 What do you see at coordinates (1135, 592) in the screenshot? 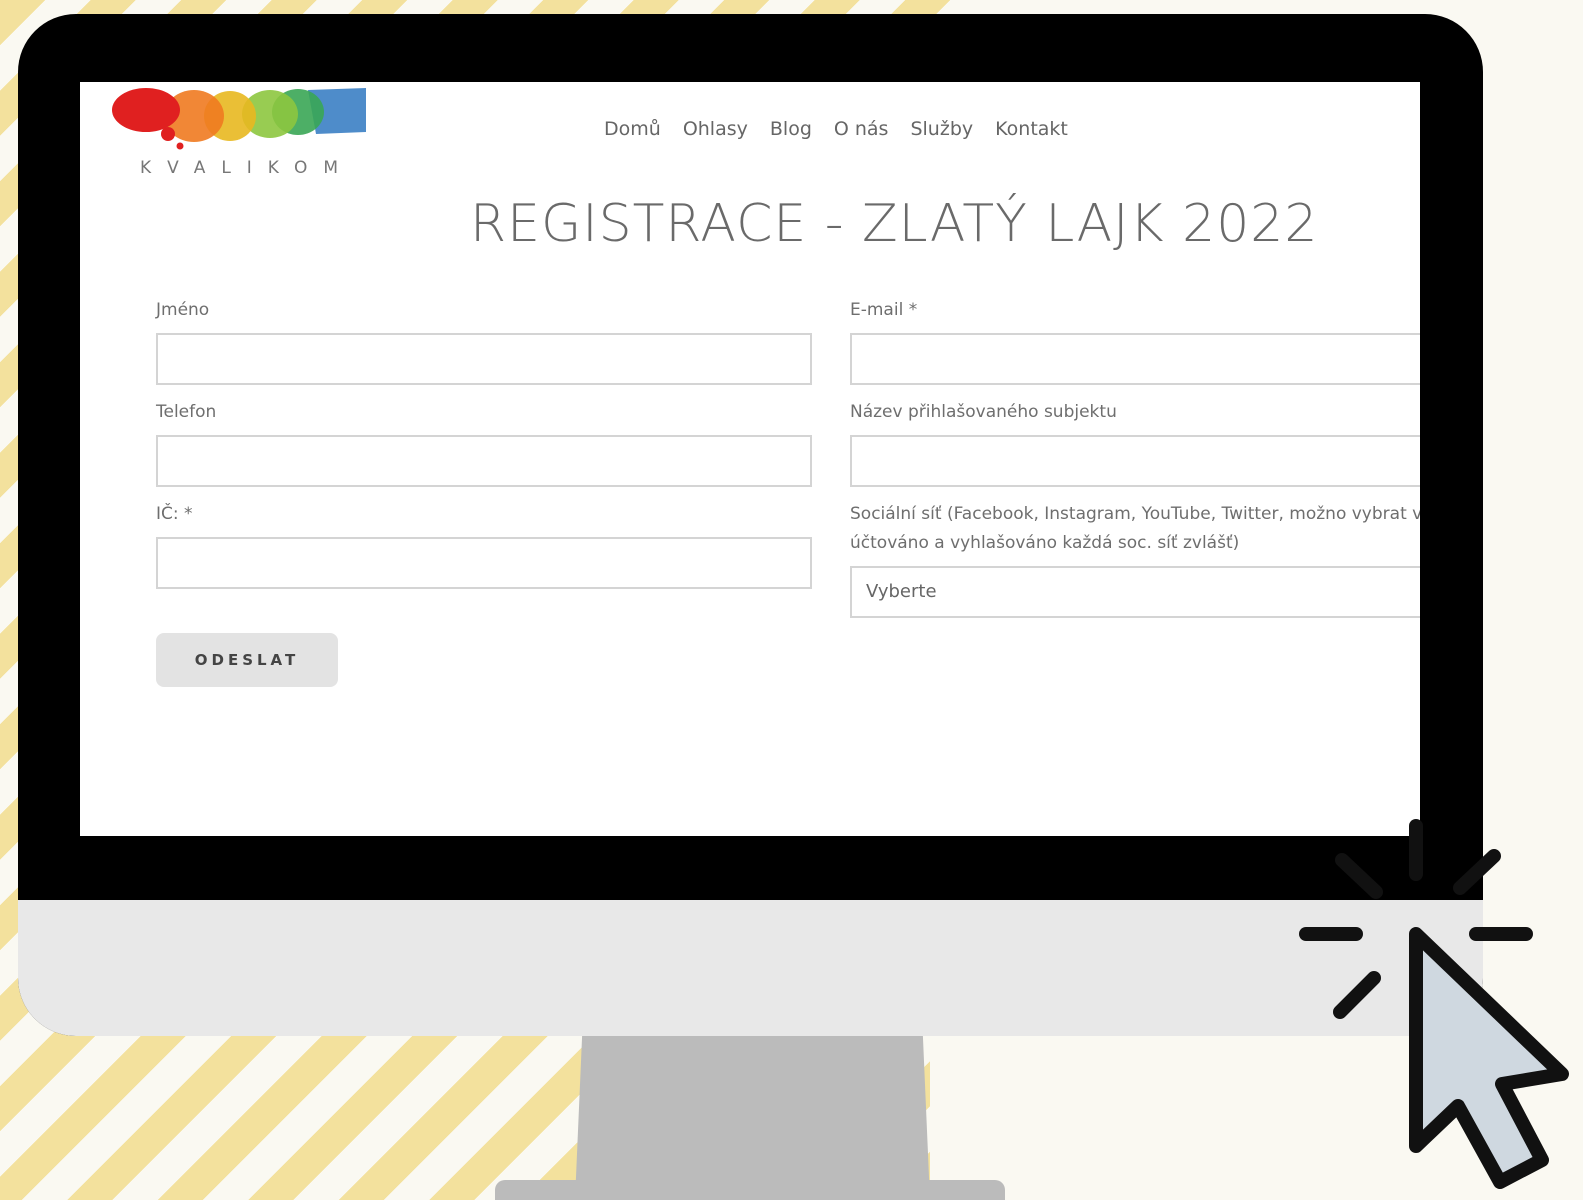
I see `social-network-select: Vyberte` at bounding box center [1135, 592].